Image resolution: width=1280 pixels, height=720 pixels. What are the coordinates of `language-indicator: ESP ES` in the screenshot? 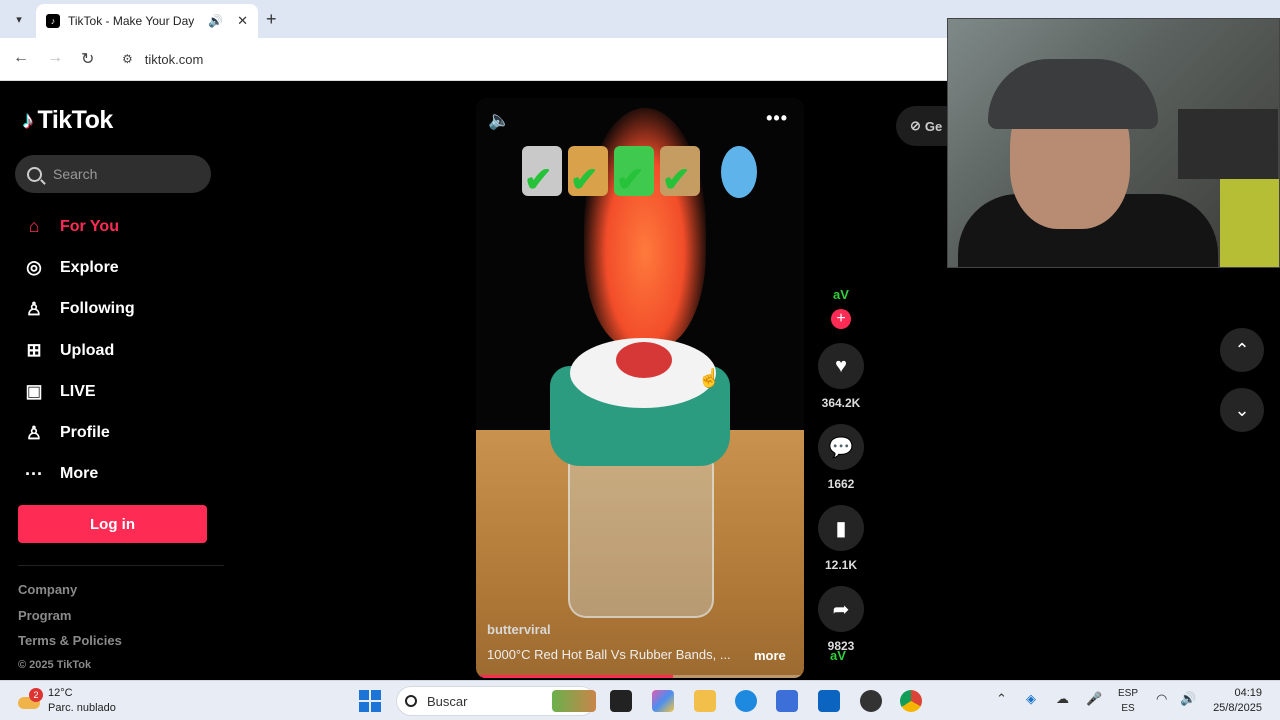 It's located at (1128, 701).